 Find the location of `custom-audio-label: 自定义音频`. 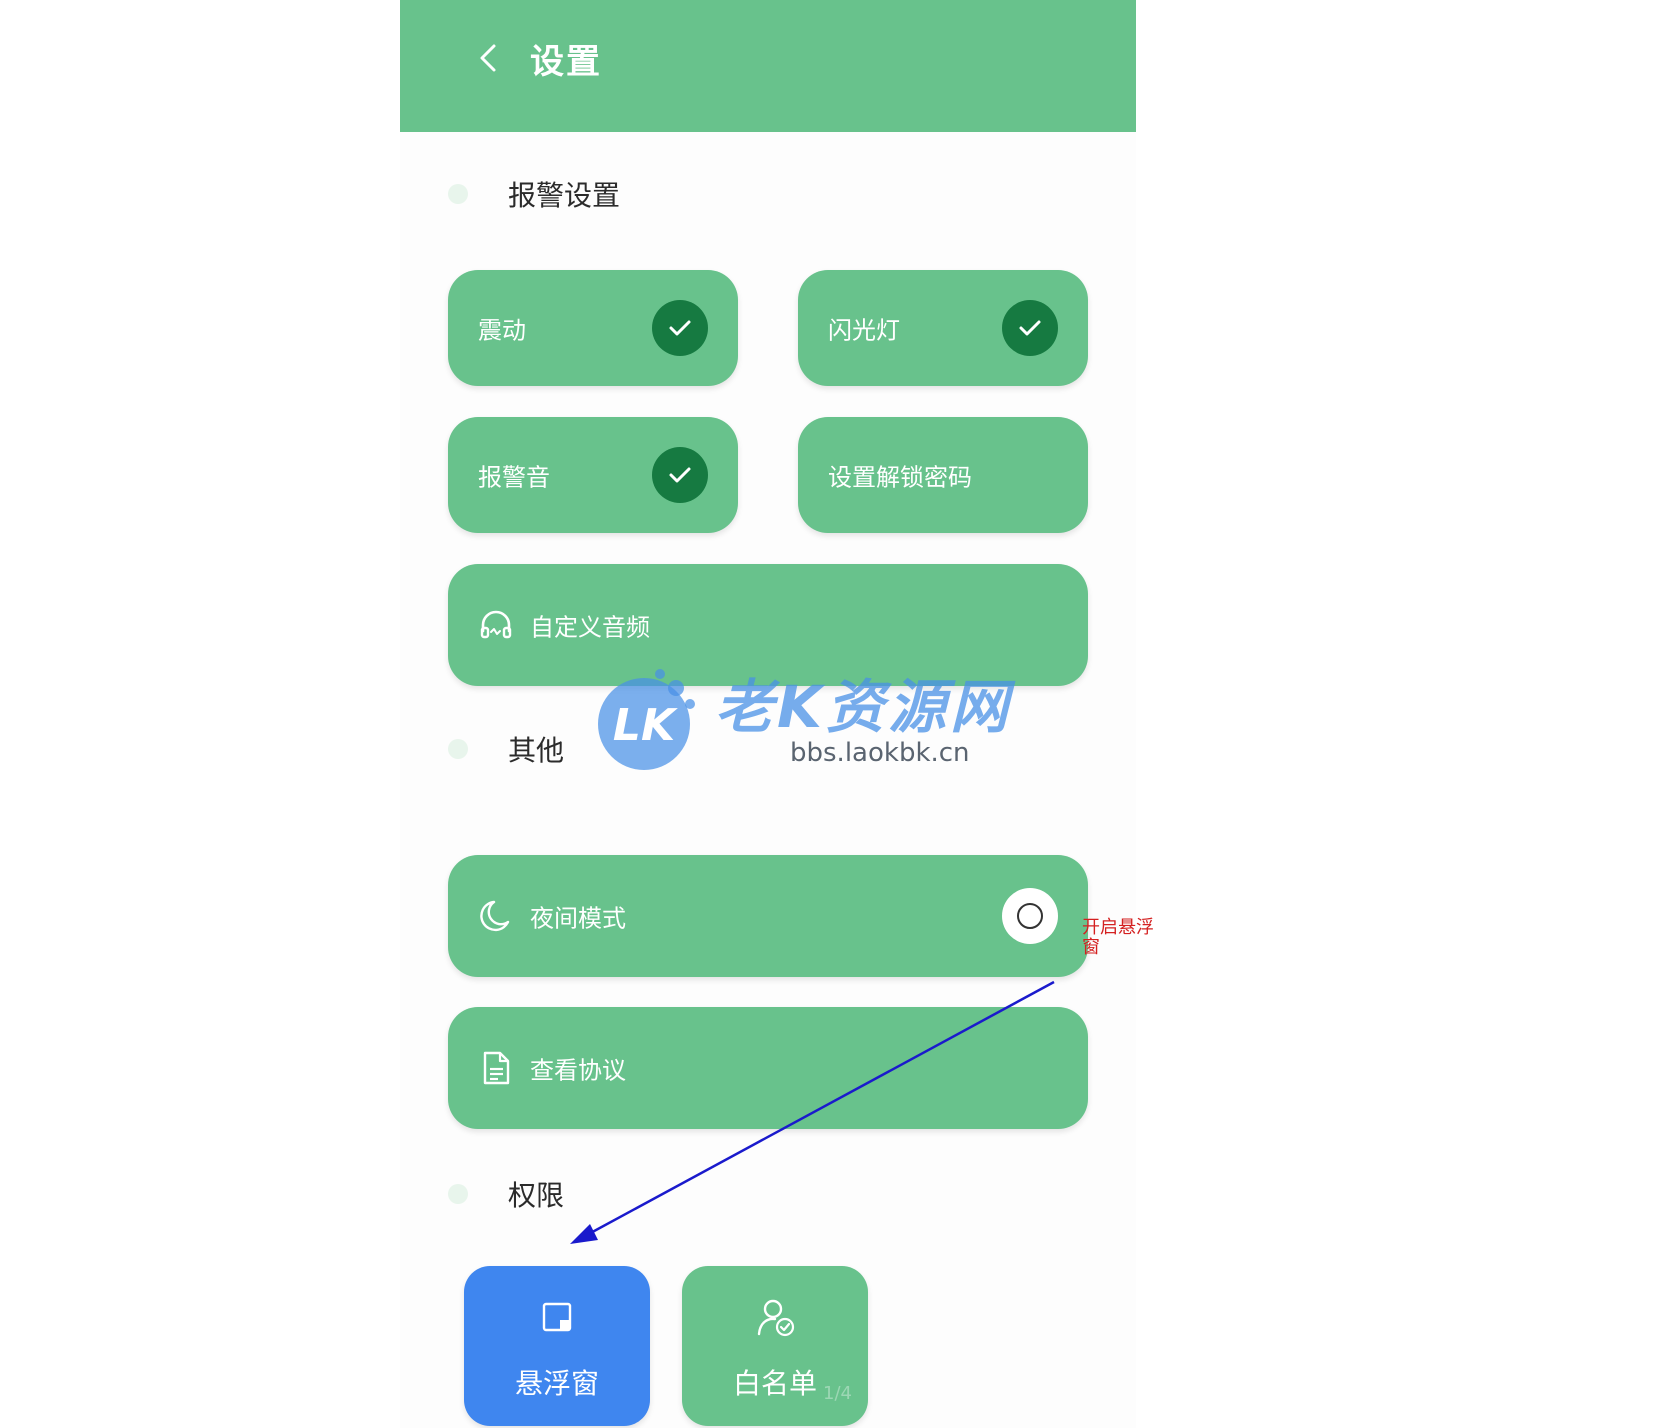

custom-audio-label: 自定义音频 is located at coordinates (590, 627).